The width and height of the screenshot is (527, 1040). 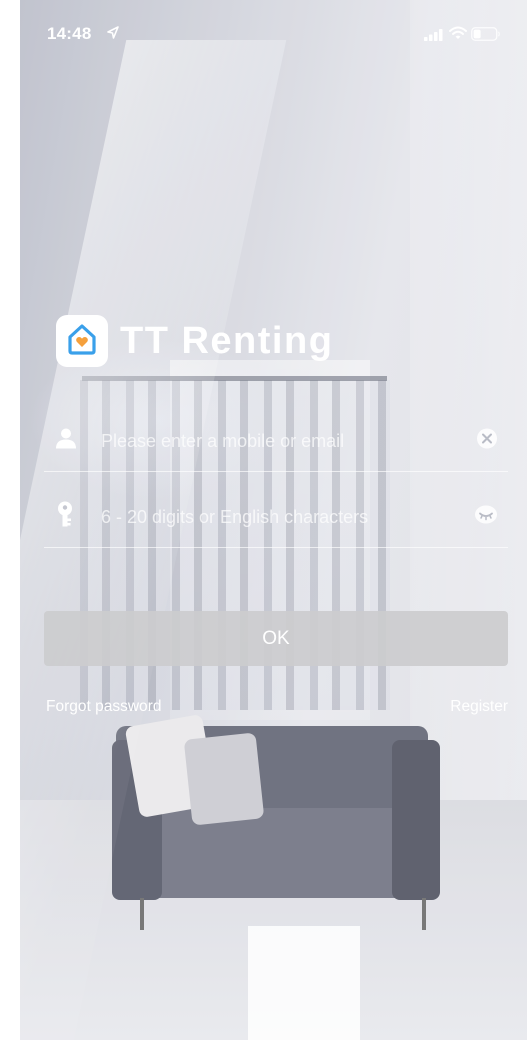 What do you see at coordinates (137, 820) in the screenshot?
I see `background-sofa-arm-left` at bounding box center [137, 820].